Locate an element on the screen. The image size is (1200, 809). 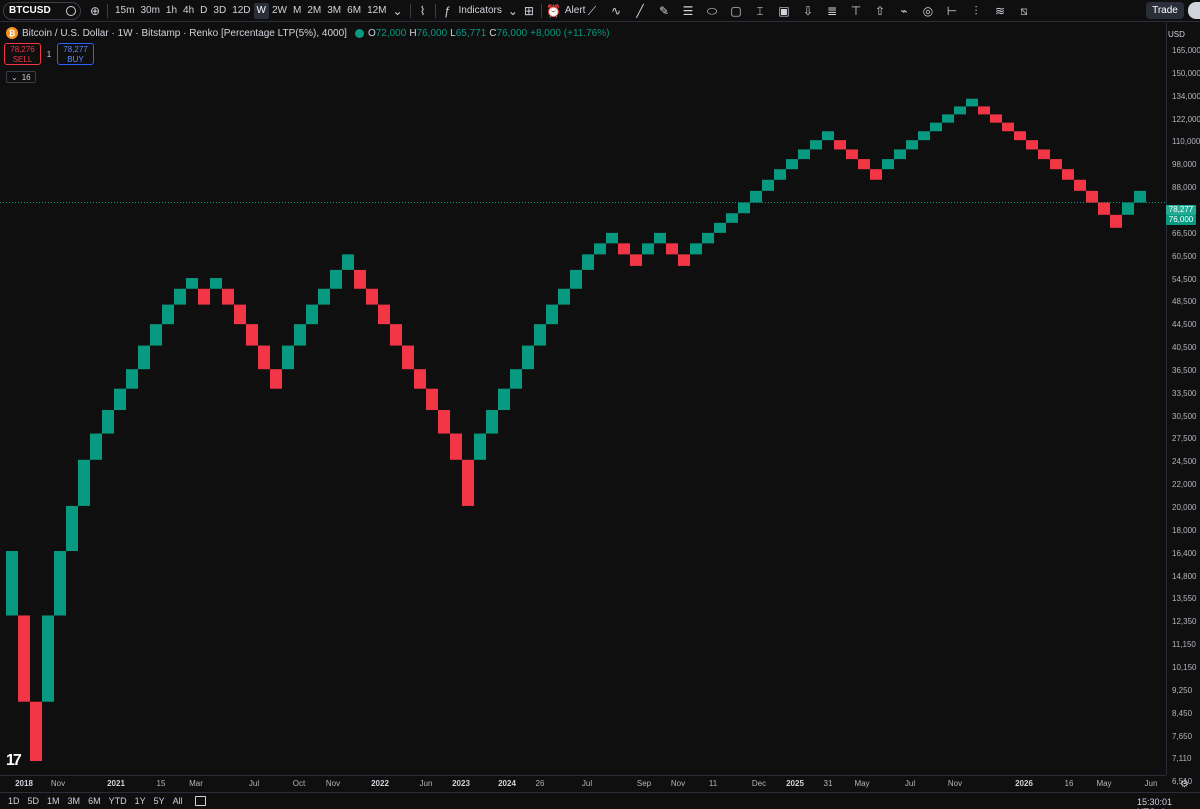
box-icon: ▣ is located at coordinates (784, 11).